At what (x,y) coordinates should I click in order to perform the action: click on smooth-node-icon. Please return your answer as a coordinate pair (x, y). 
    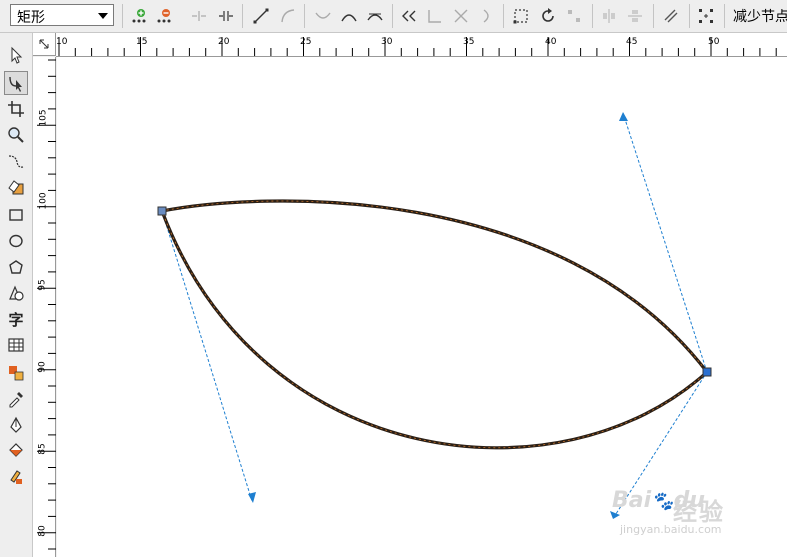
    Looking at the image, I should click on (349, 16).